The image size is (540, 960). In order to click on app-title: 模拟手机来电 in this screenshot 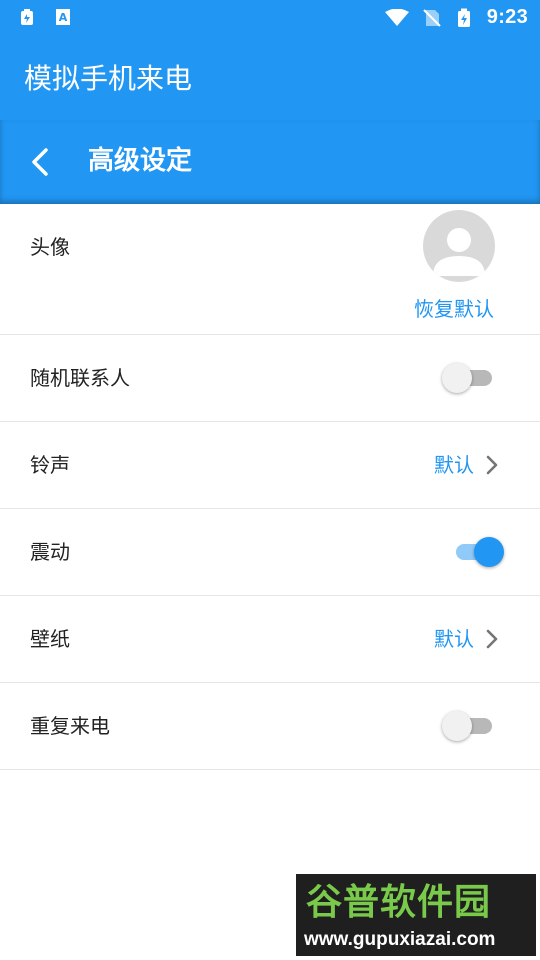, I will do `click(108, 78)`.